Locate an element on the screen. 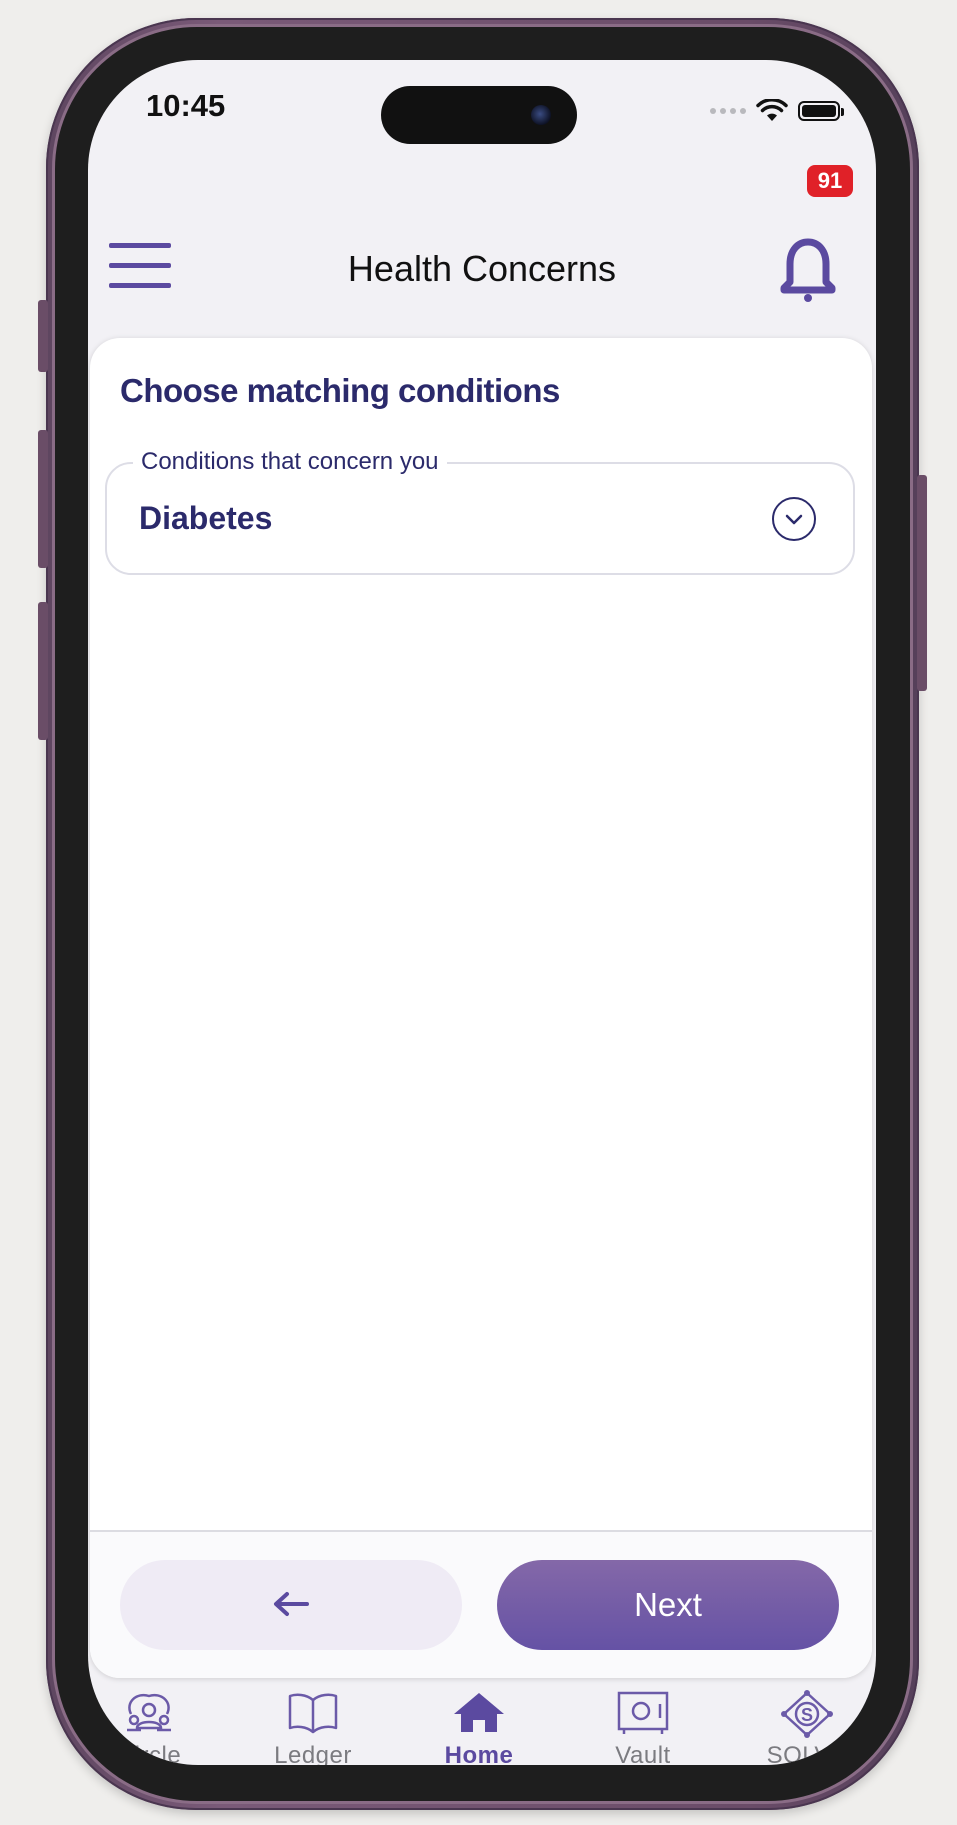 This screenshot has height=1825, width=957. tab-circle: Circle is located at coordinates (156, 1727).